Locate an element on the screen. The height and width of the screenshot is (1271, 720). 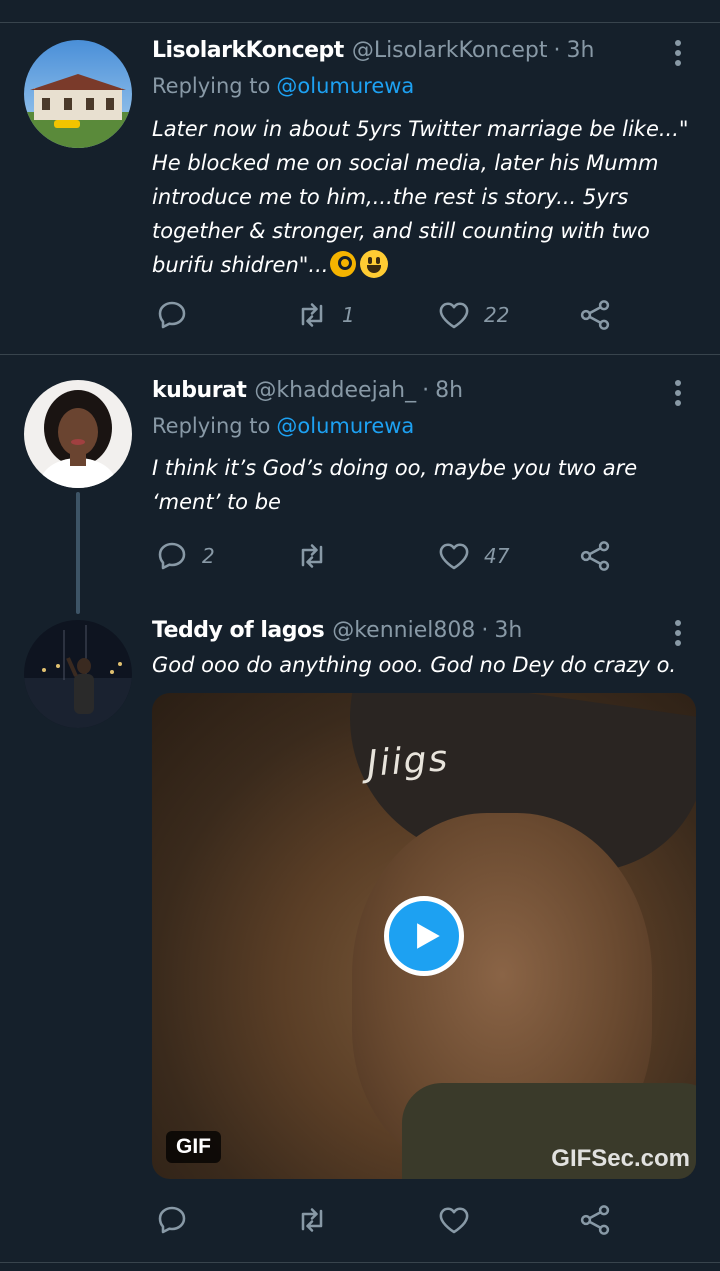
tweet-header: LisolarkKoncept @LisolarkKoncept · 3h is located at coordinates (373, 53).